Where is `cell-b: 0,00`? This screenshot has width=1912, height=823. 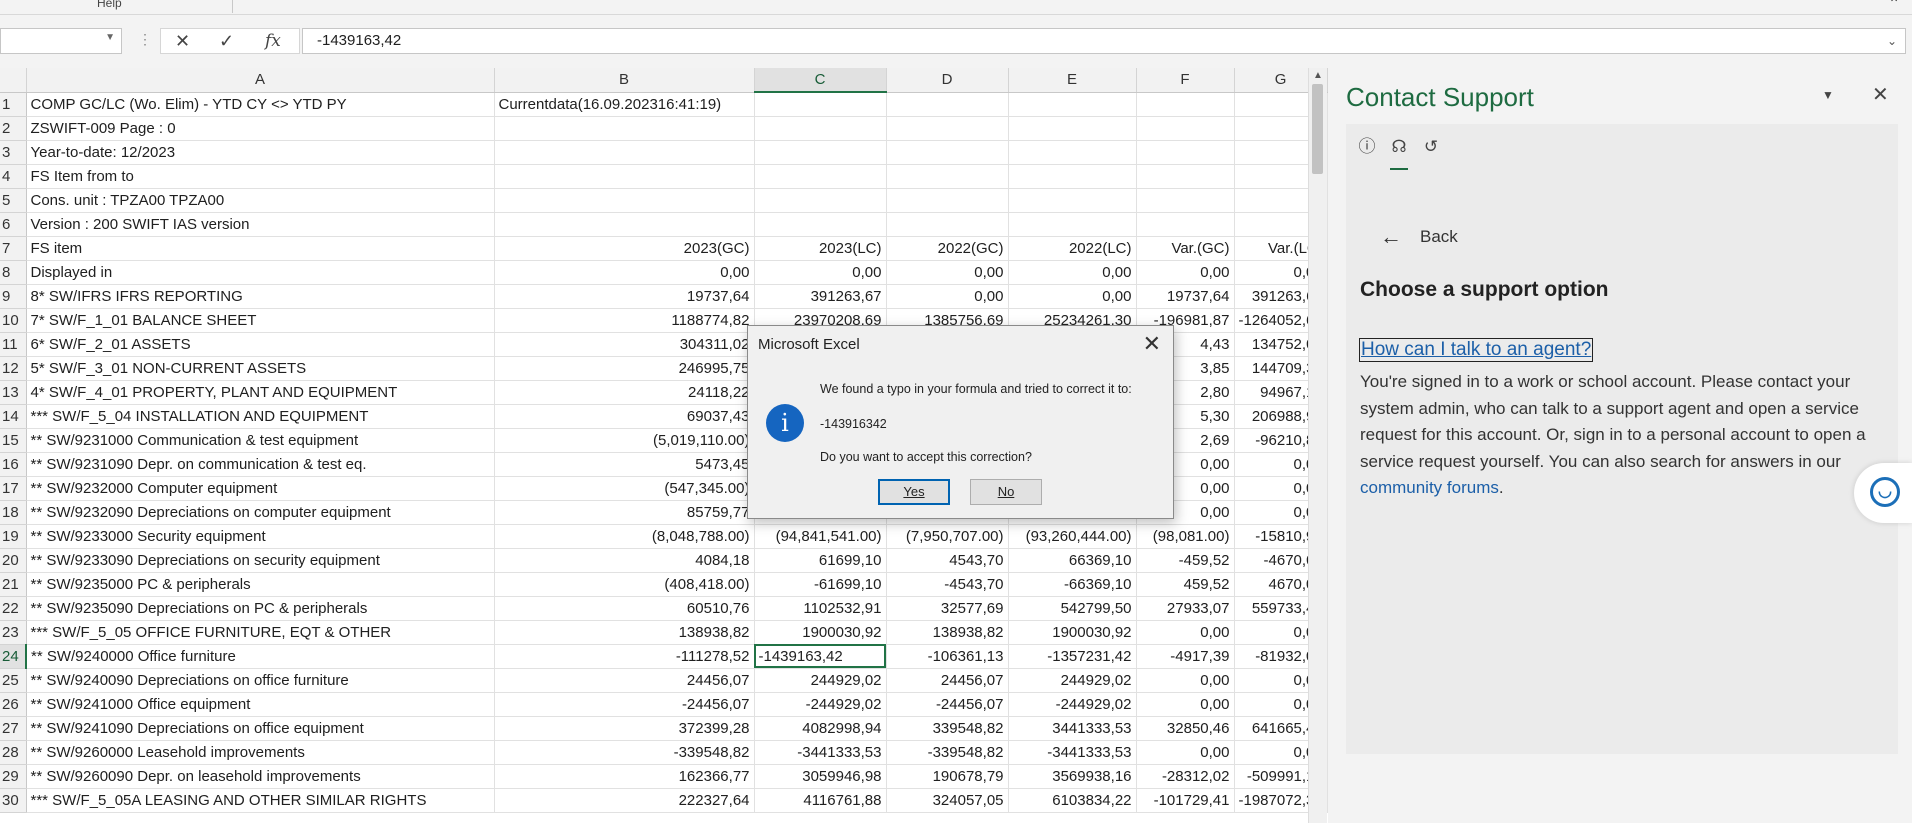
cell-b: 0,00 is located at coordinates (624, 272).